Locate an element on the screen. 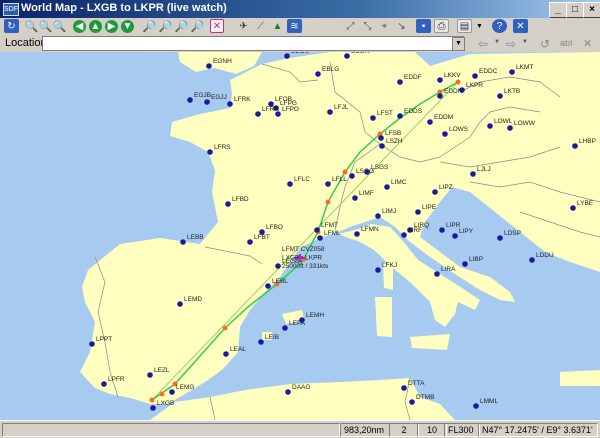  airport-marker-lktb is located at coordinates (500, 96).